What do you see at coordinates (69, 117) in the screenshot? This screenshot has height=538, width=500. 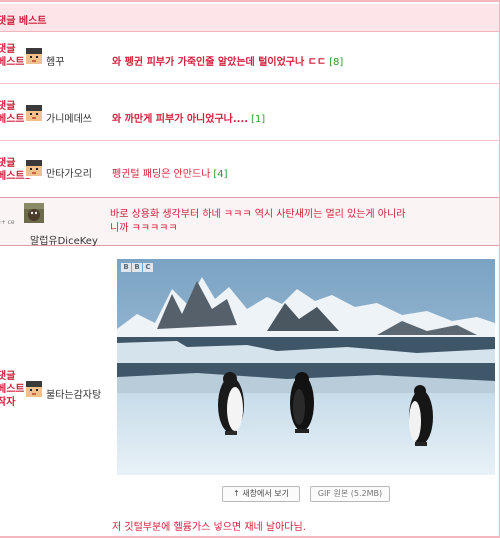 I see `username: 가니메데쓰` at bounding box center [69, 117].